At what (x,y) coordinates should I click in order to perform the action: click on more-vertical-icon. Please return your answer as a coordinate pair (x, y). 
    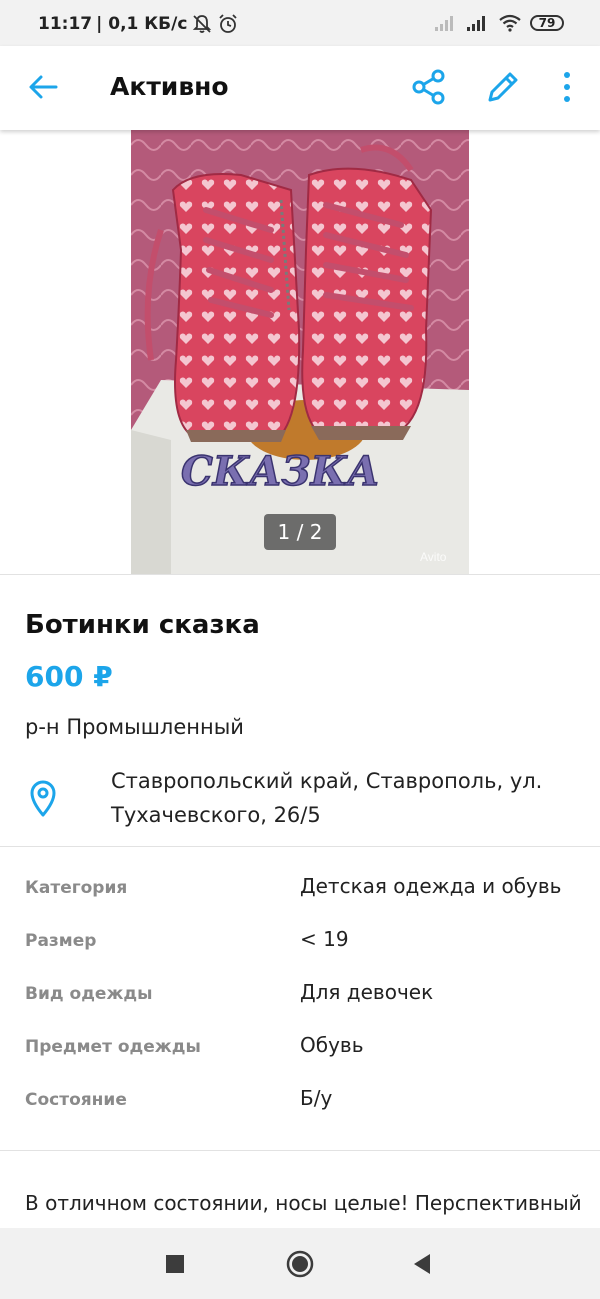
    Looking at the image, I should click on (567, 87).